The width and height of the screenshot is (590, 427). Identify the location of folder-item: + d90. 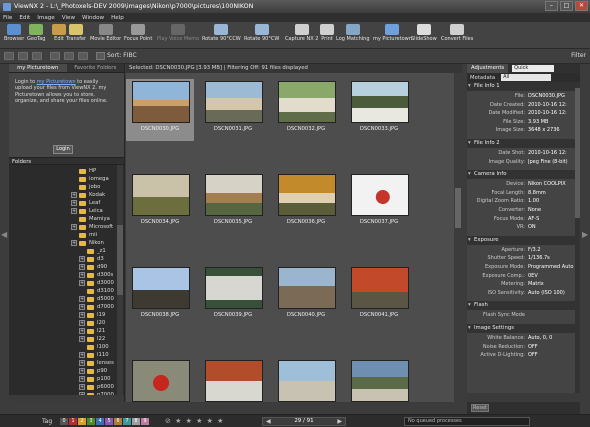
(93, 267).